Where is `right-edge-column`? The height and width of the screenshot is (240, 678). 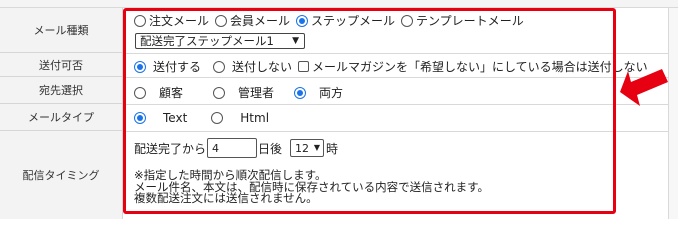
right-edge-column is located at coordinates (673, 113).